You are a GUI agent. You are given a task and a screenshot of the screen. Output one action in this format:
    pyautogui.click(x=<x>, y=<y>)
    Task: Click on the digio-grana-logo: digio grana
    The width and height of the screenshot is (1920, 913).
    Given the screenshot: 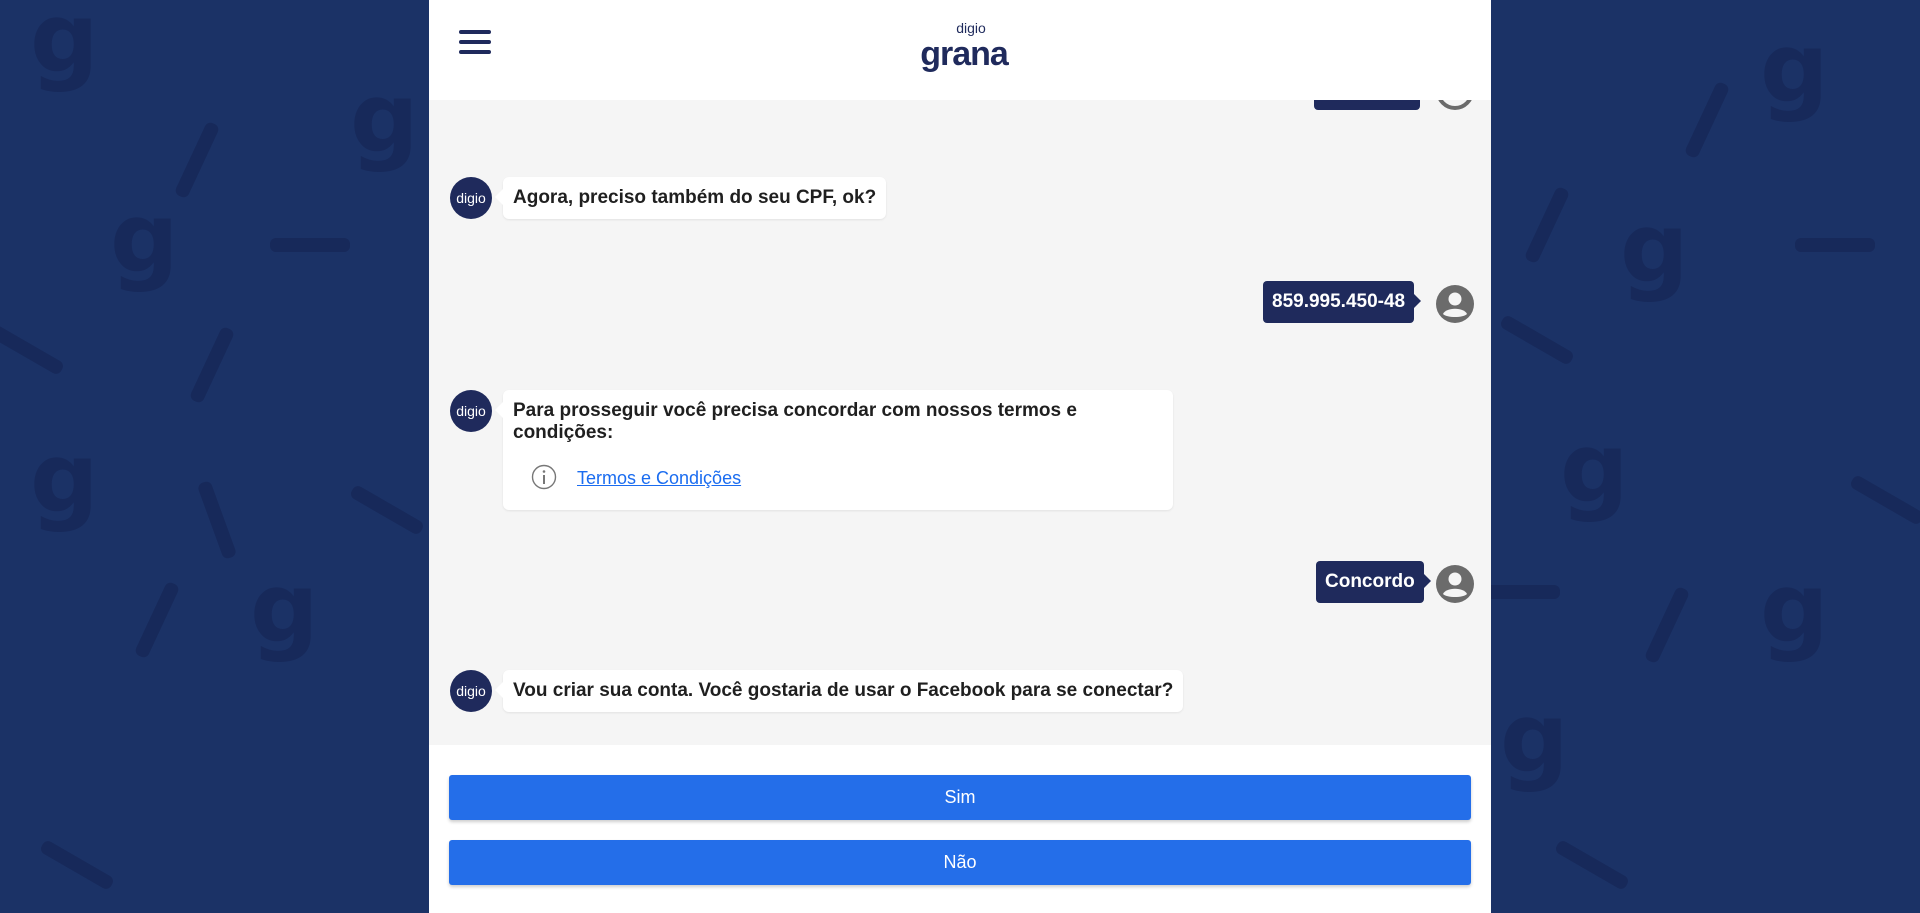 What is the action you would take?
    pyautogui.click(x=964, y=47)
    